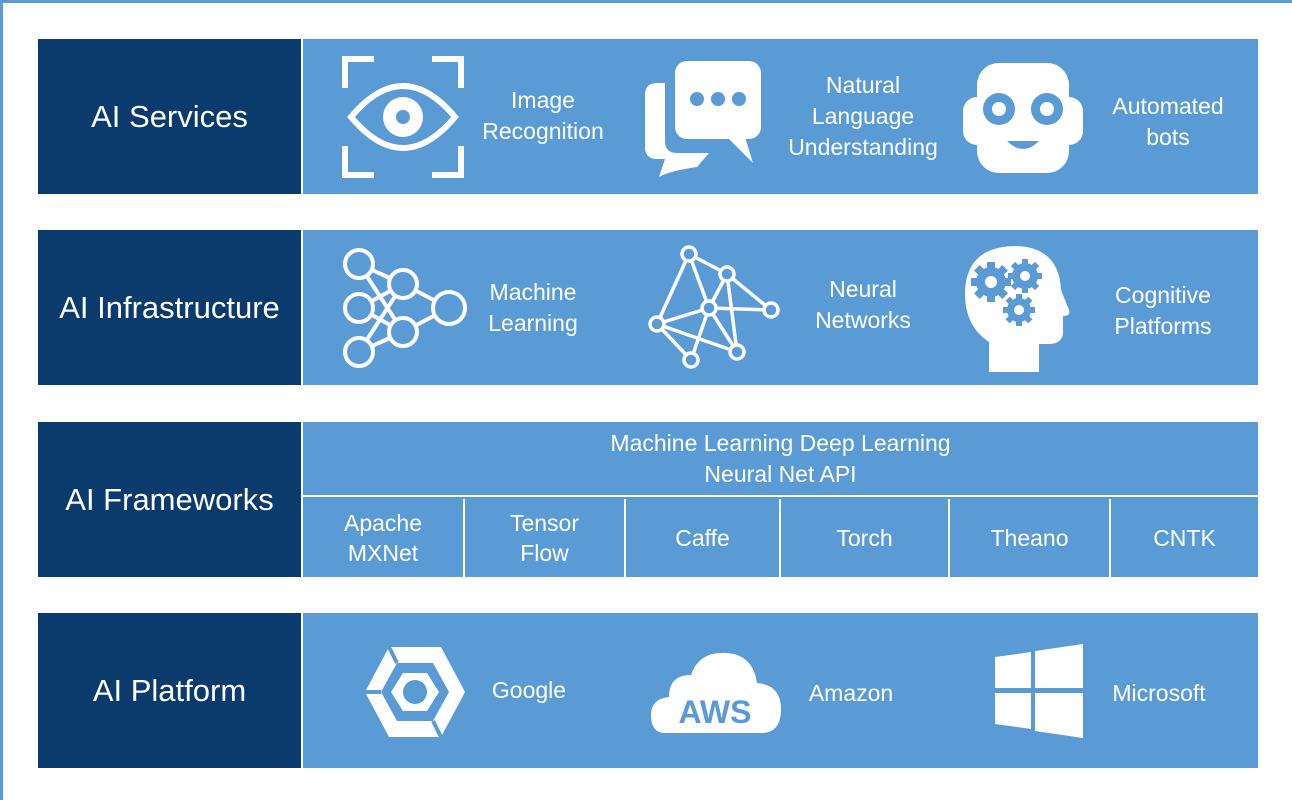 This screenshot has height=800, width=1292. I want to click on machine-learning-item: Machine Learning, so click(463, 307).